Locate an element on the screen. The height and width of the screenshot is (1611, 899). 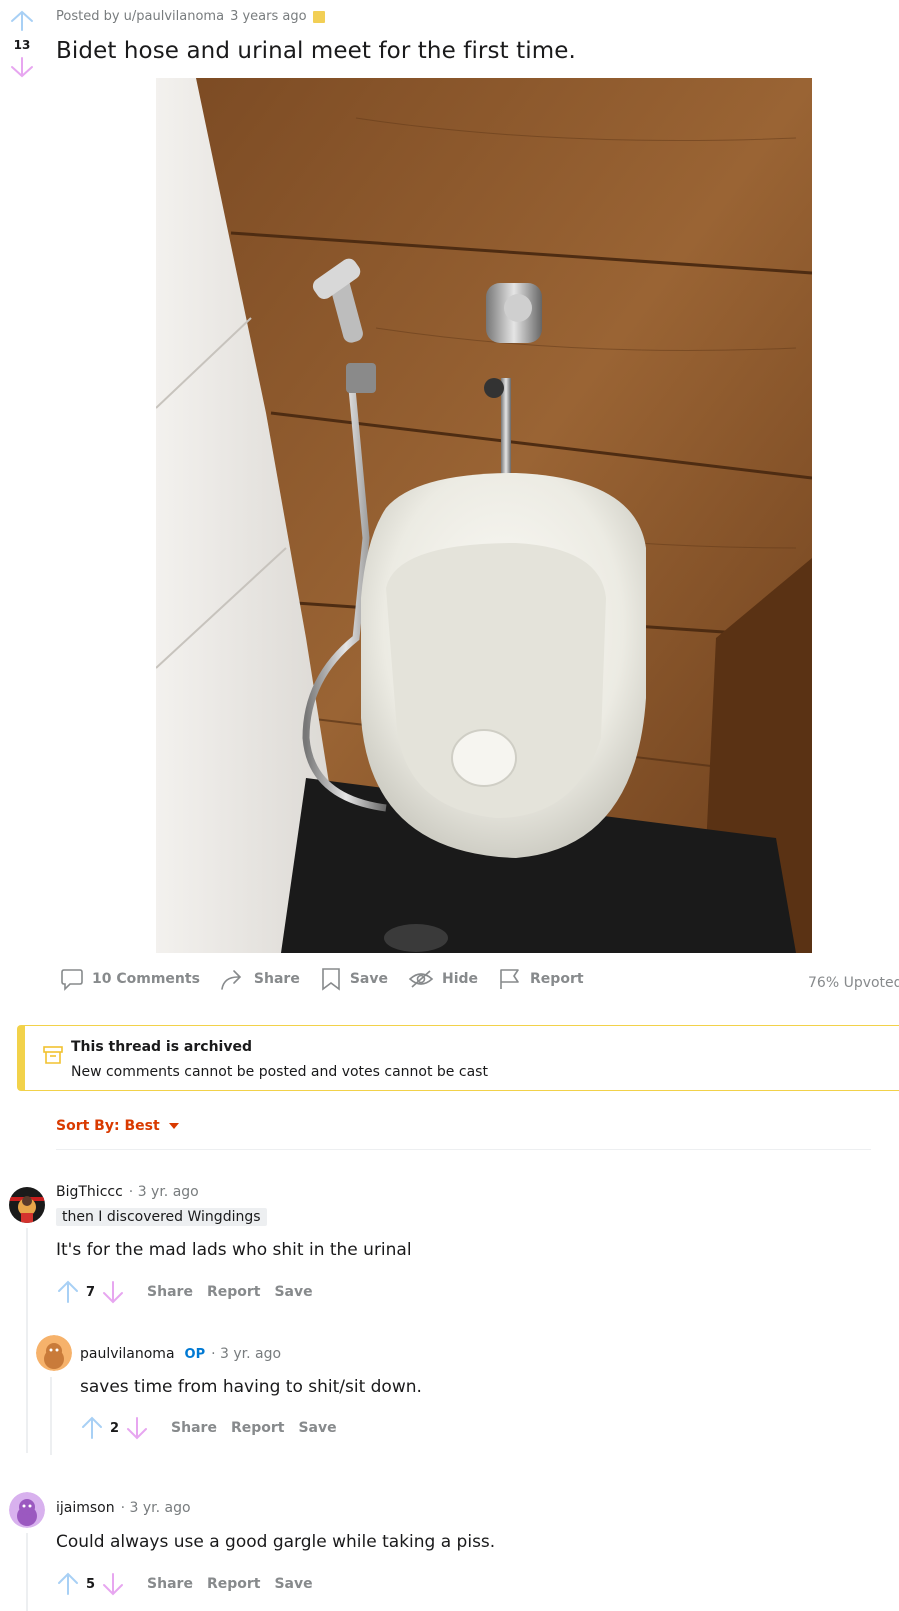
archive-box-icon is located at coordinates (53, 1055).